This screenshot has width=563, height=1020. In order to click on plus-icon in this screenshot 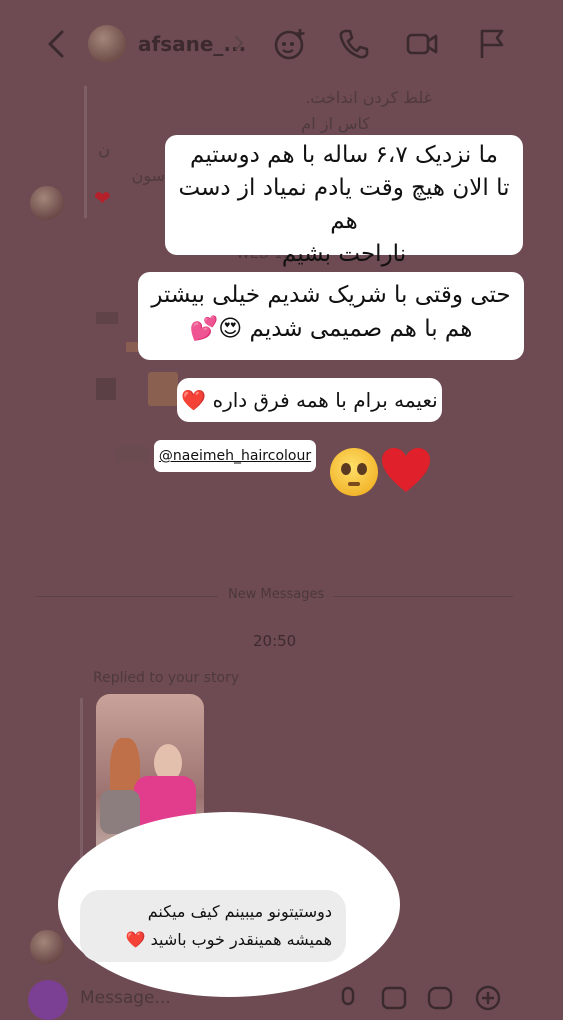, I will do `click(488, 998)`.